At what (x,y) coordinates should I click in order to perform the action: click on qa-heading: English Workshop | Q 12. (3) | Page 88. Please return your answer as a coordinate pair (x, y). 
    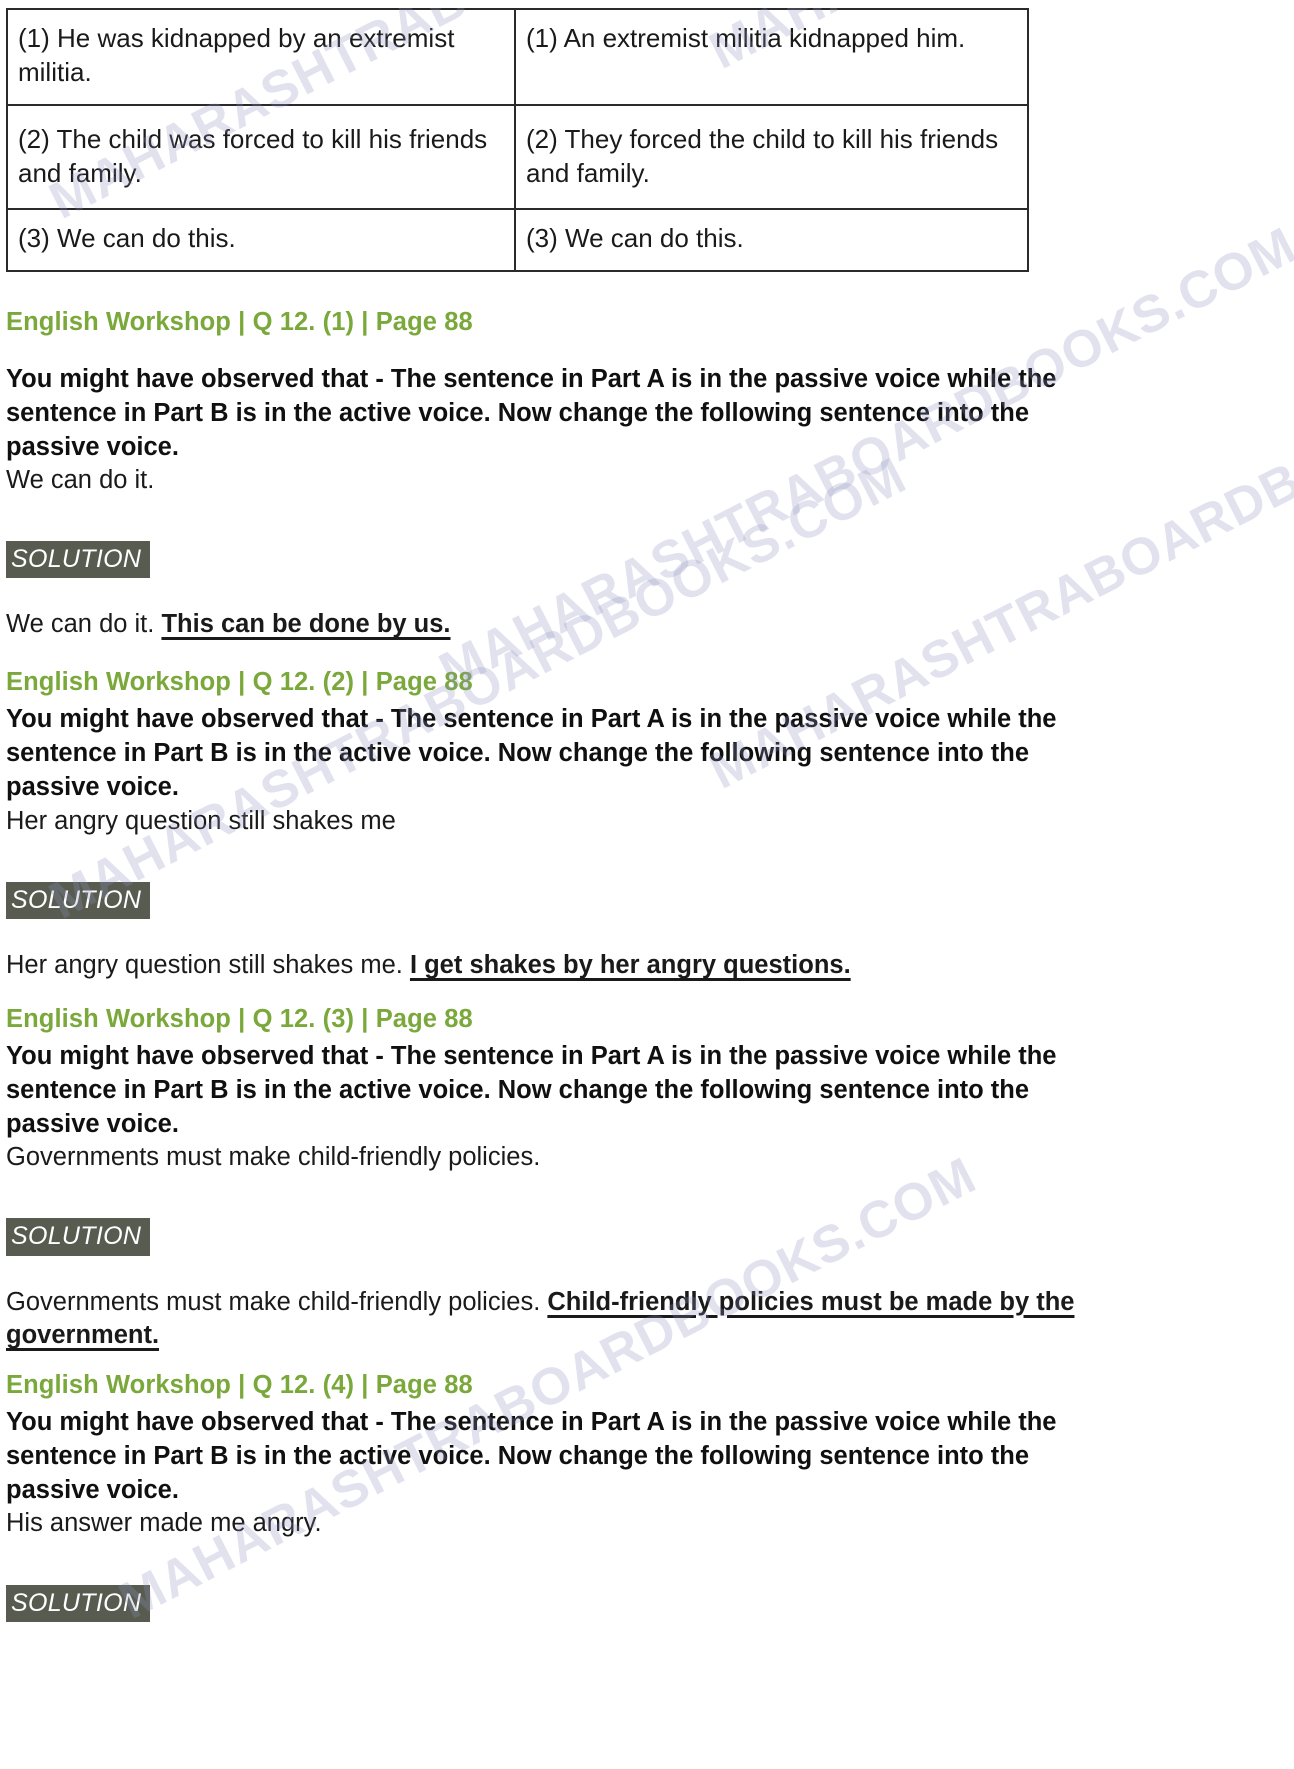
    Looking at the image, I should click on (239, 1018).